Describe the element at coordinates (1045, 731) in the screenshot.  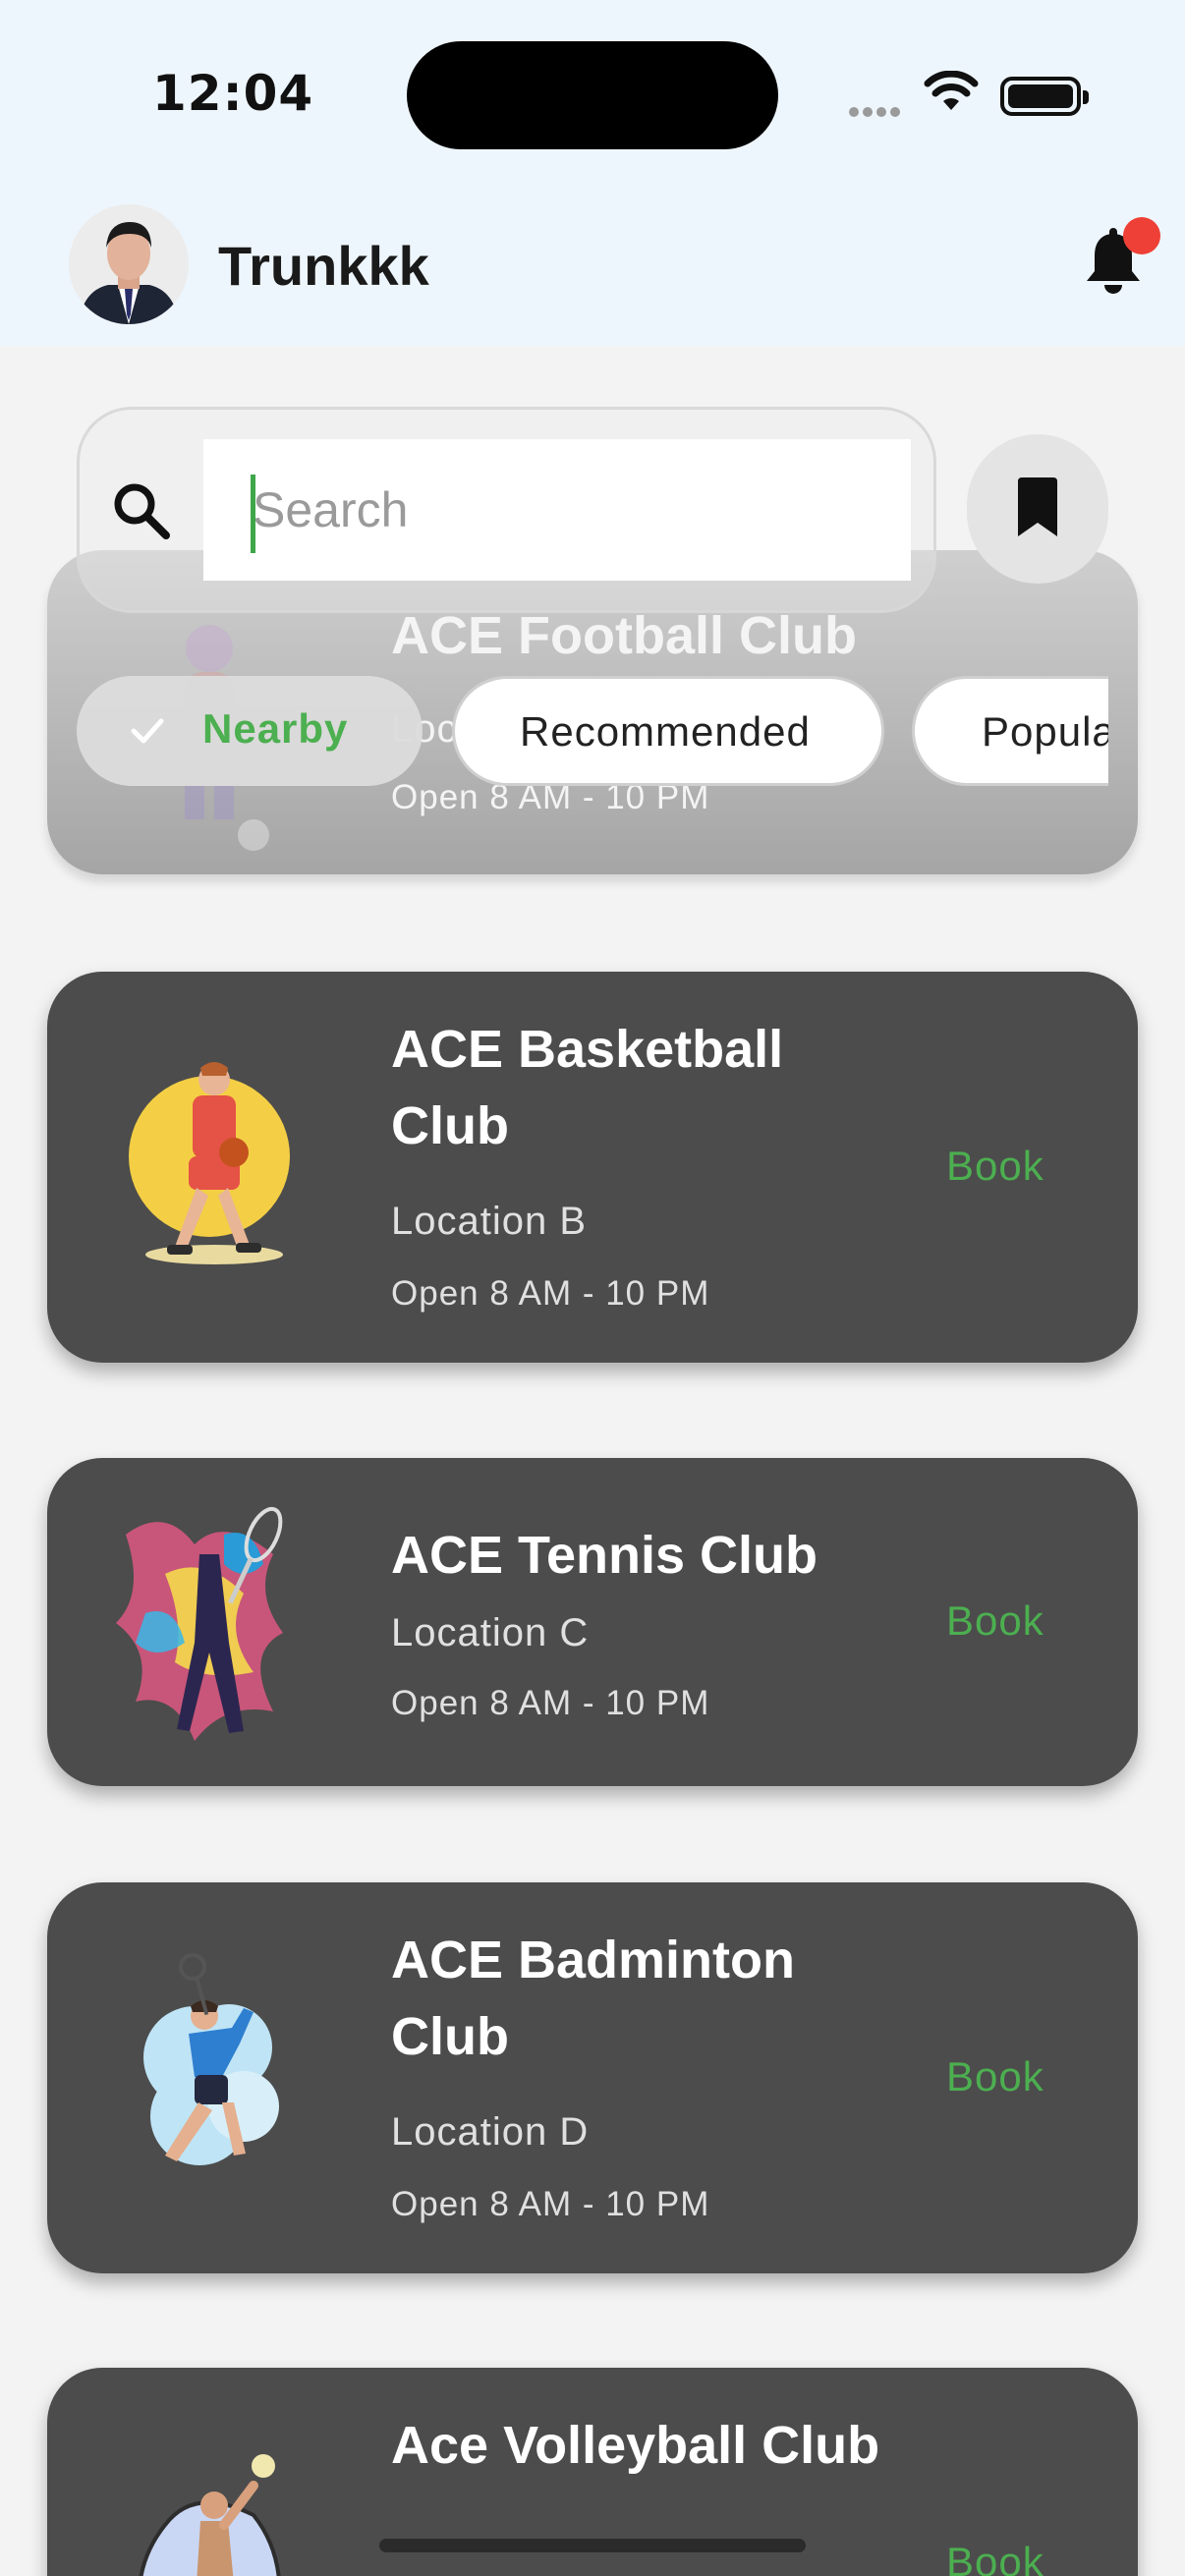
I see `chip-label: Popula` at that location.